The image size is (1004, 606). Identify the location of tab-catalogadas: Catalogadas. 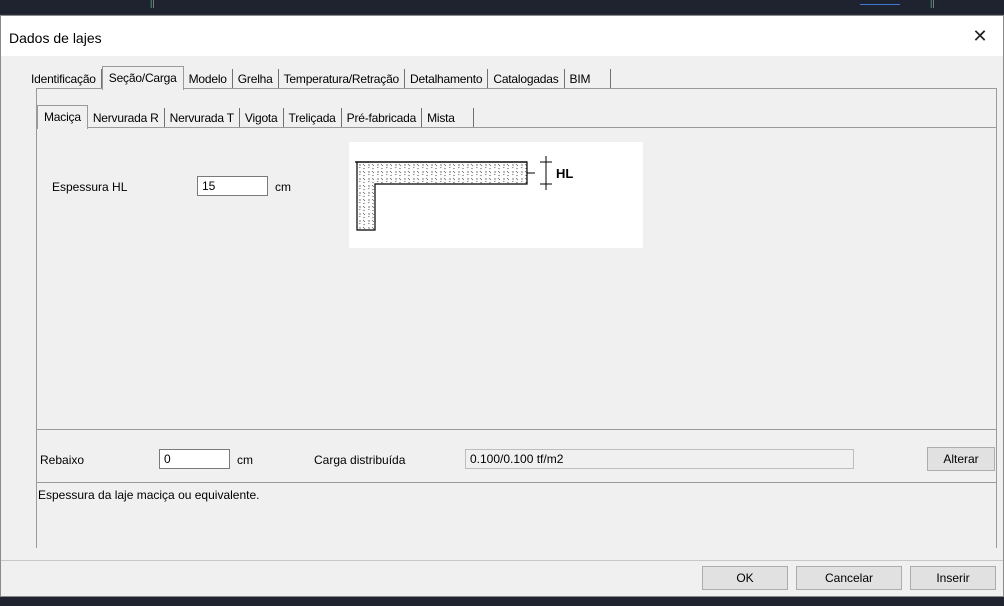
(526, 79).